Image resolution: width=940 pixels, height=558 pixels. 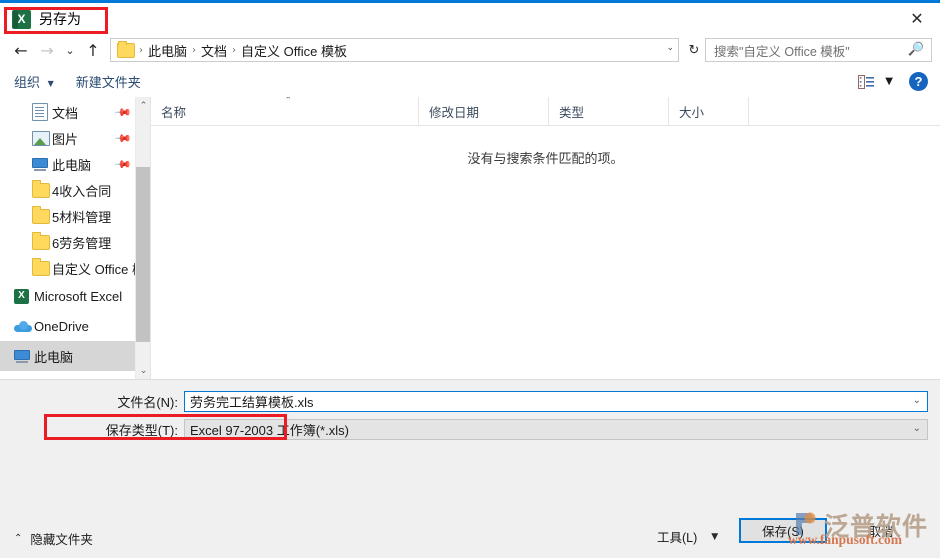 What do you see at coordinates (60, 19) in the screenshot?
I see `window-title: 另存为` at bounding box center [60, 19].